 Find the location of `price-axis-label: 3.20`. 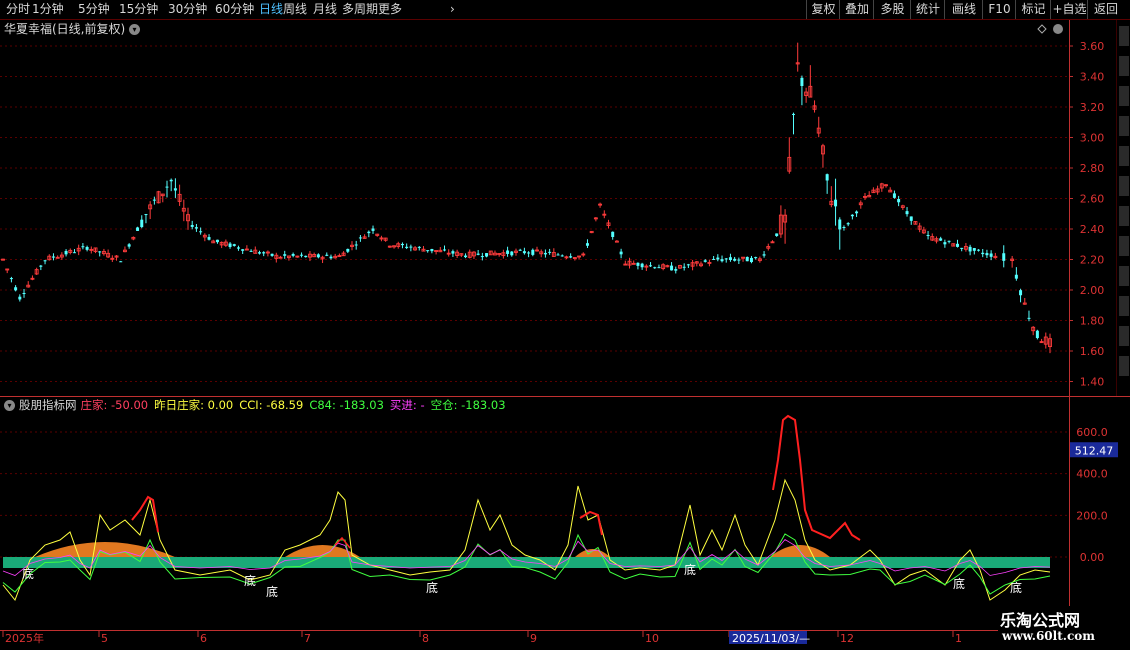

price-axis-label: 3.20 is located at coordinates (1092, 107).